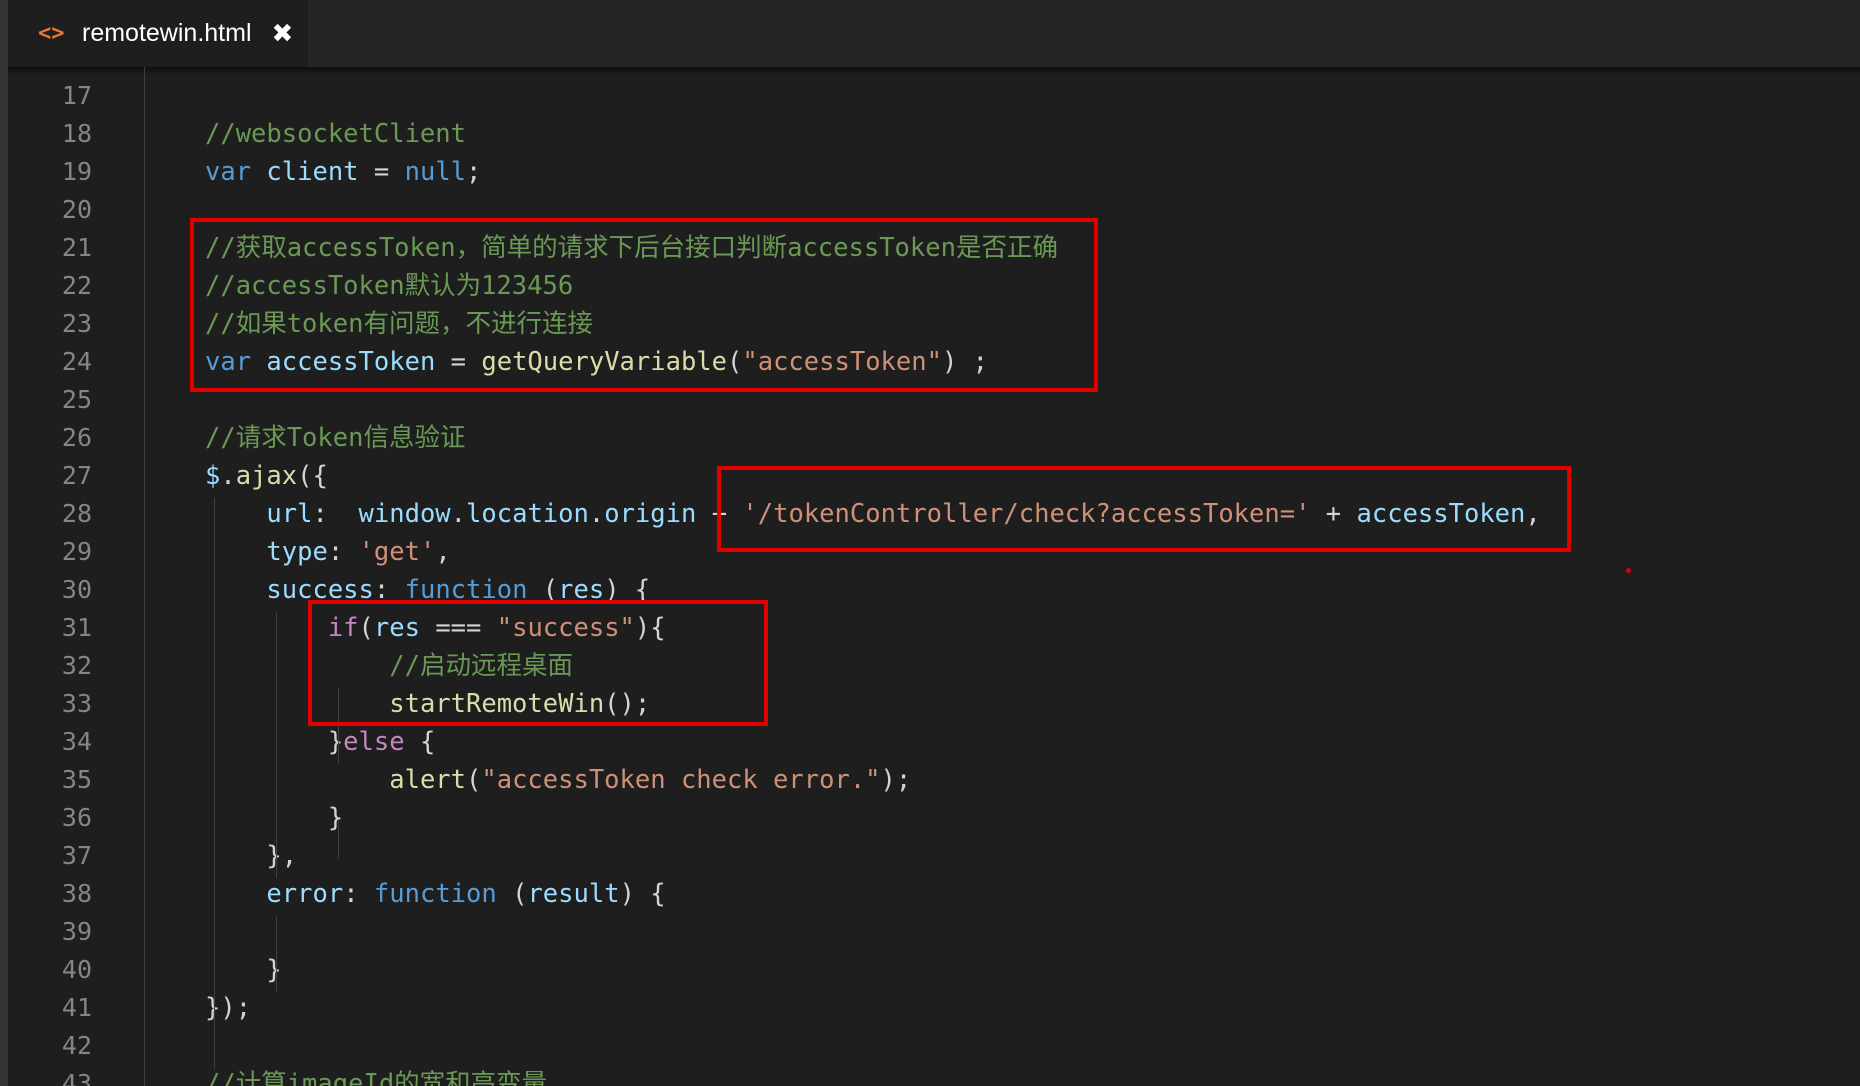 Image resolution: width=1860 pixels, height=1086 pixels. Describe the element at coordinates (305, 894) in the screenshot. I see `code-token: error` at that location.